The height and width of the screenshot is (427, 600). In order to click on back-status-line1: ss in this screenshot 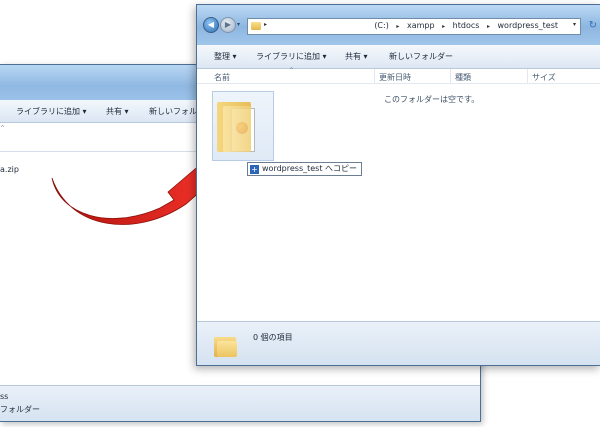, I will do `click(4, 396)`.